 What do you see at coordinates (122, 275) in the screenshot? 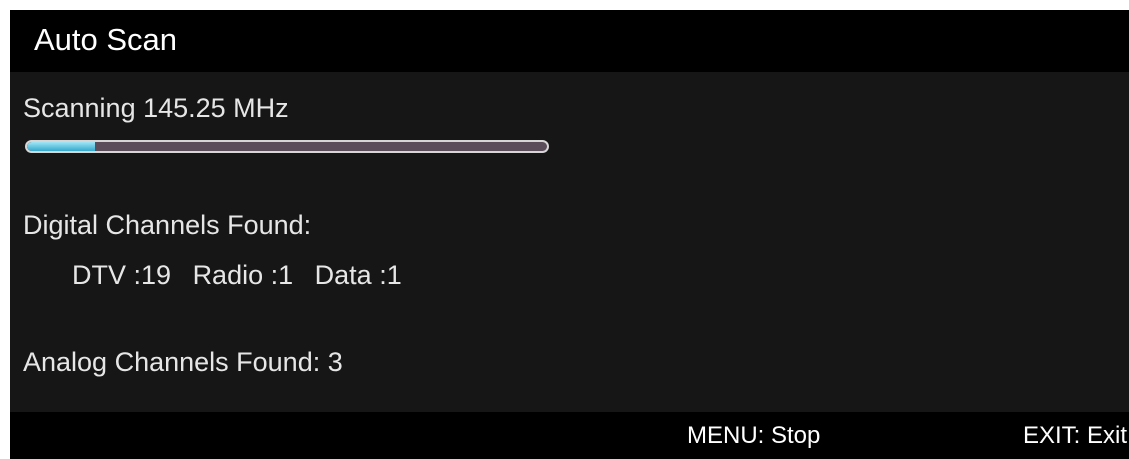
I see `dtv-count: DTV :19` at bounding box center [122, 275].